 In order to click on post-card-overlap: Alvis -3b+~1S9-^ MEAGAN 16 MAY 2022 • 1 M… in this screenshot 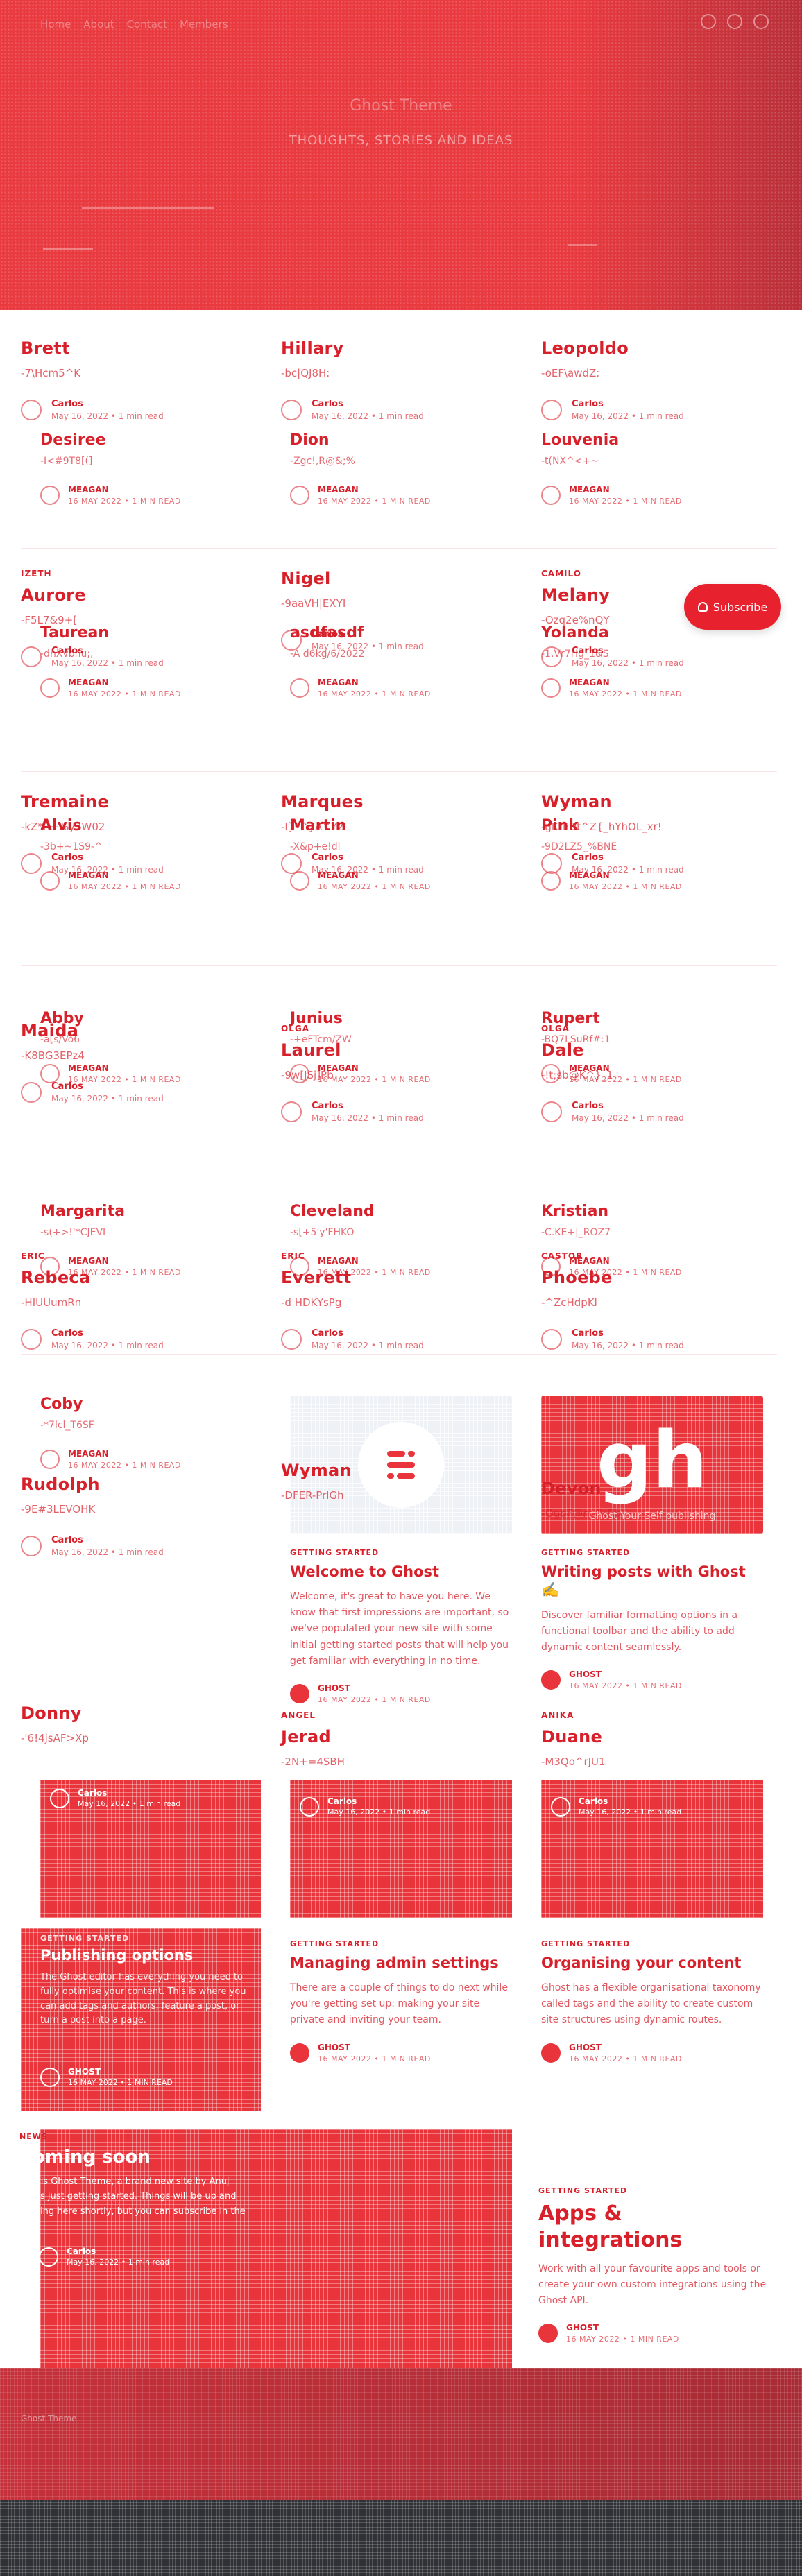, I will do `click(147, 854)`.